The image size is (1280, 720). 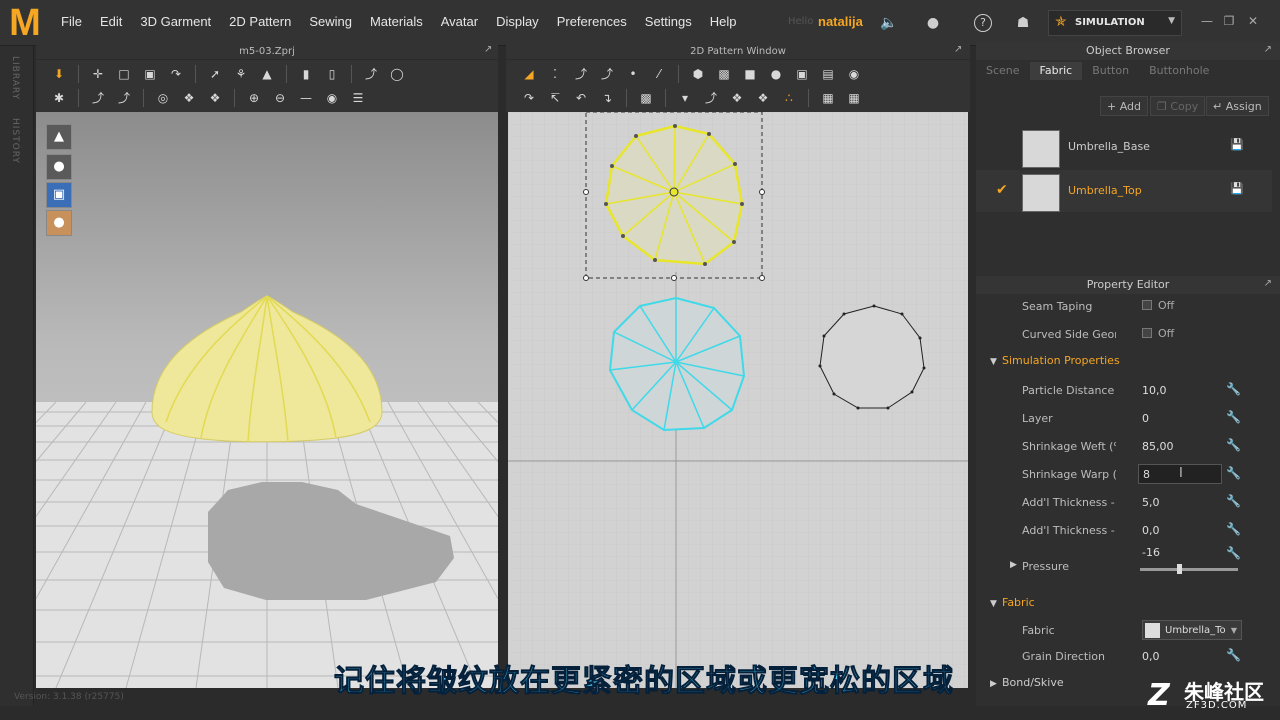 What do you see at coordinates (260, 21) in the screenshot?
I see `menu-2d-pattern: 2D Pattern` at bounding box center [260, 21].